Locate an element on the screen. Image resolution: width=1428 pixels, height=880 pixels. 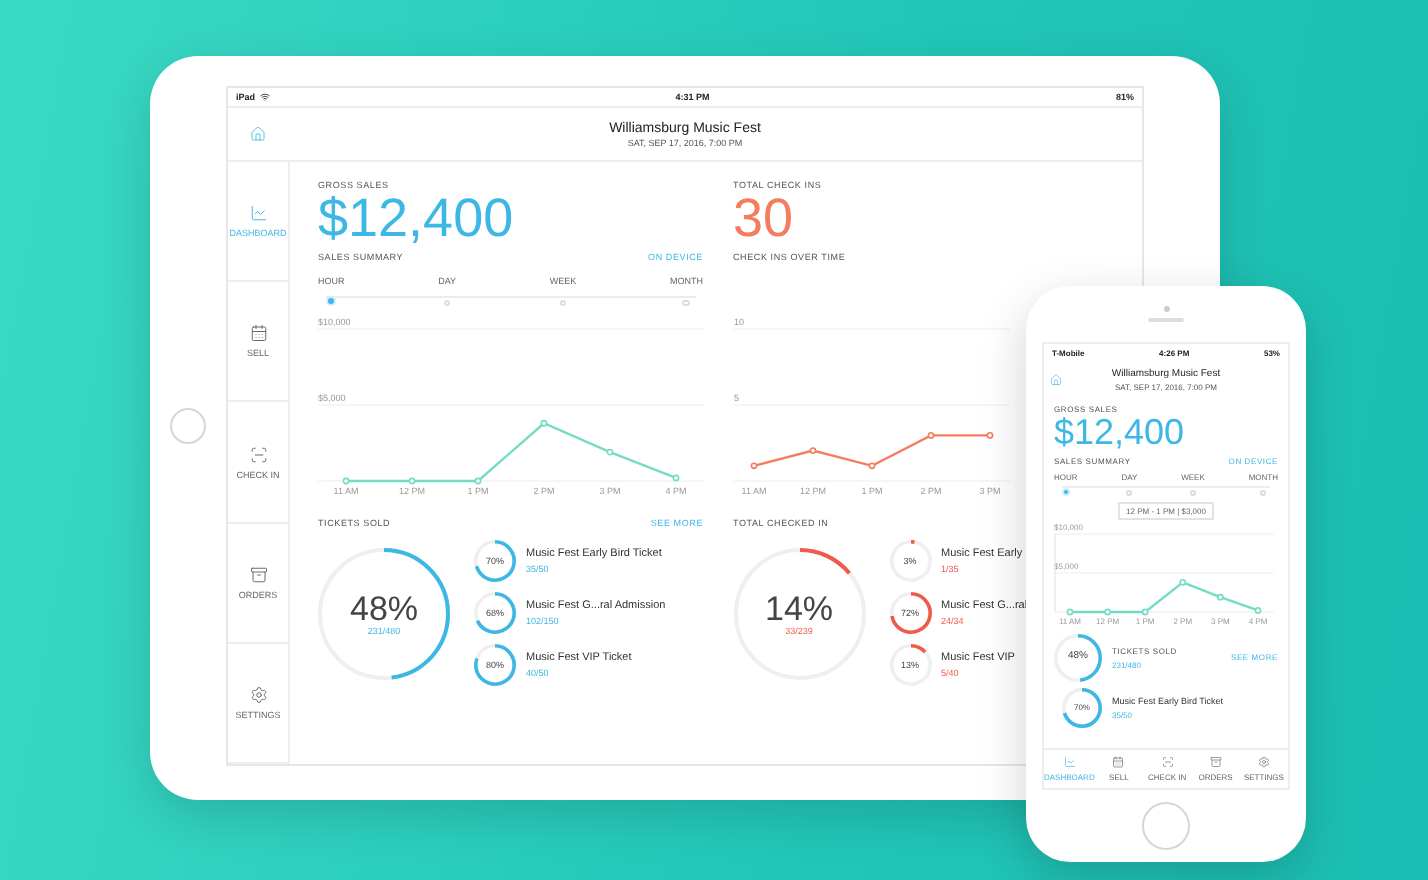
percent-value: 48% is located at coordinates (384, 608).